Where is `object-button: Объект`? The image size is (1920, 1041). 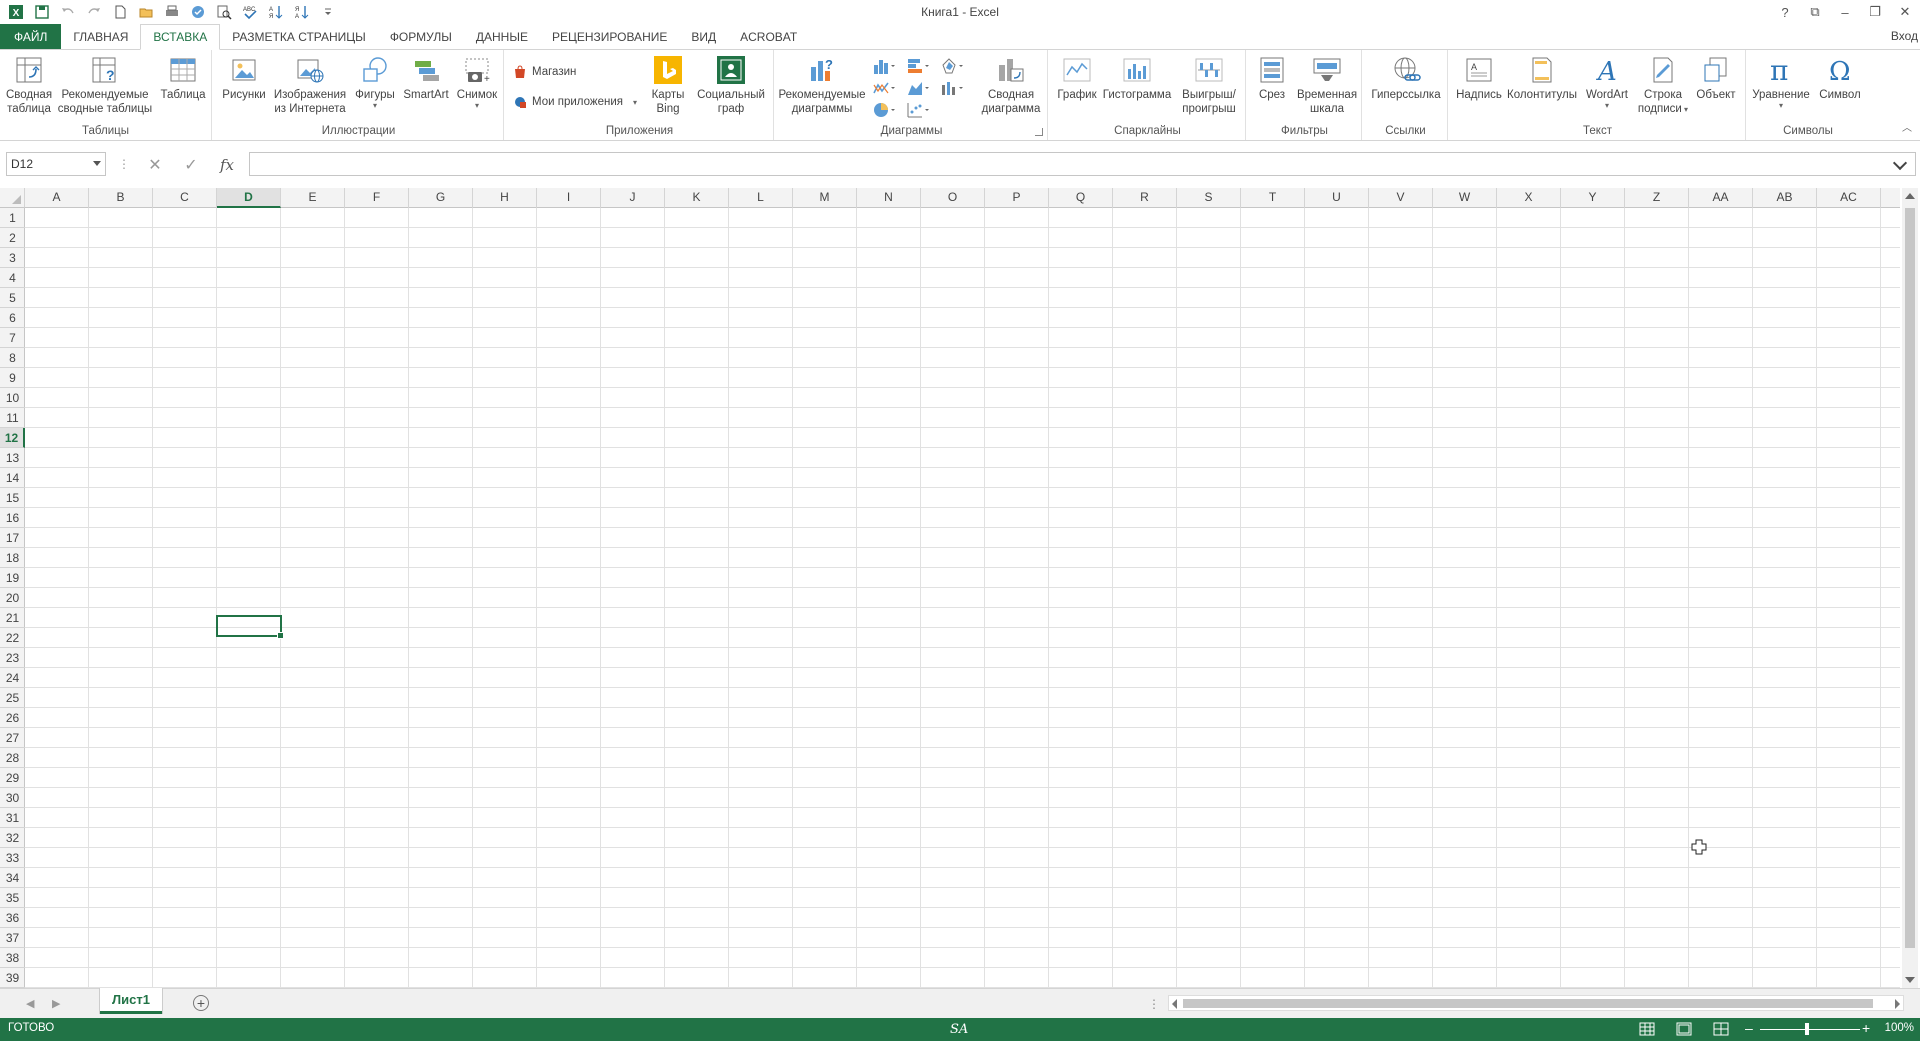
object-button: Объект is located at coordinates (1716, 78).